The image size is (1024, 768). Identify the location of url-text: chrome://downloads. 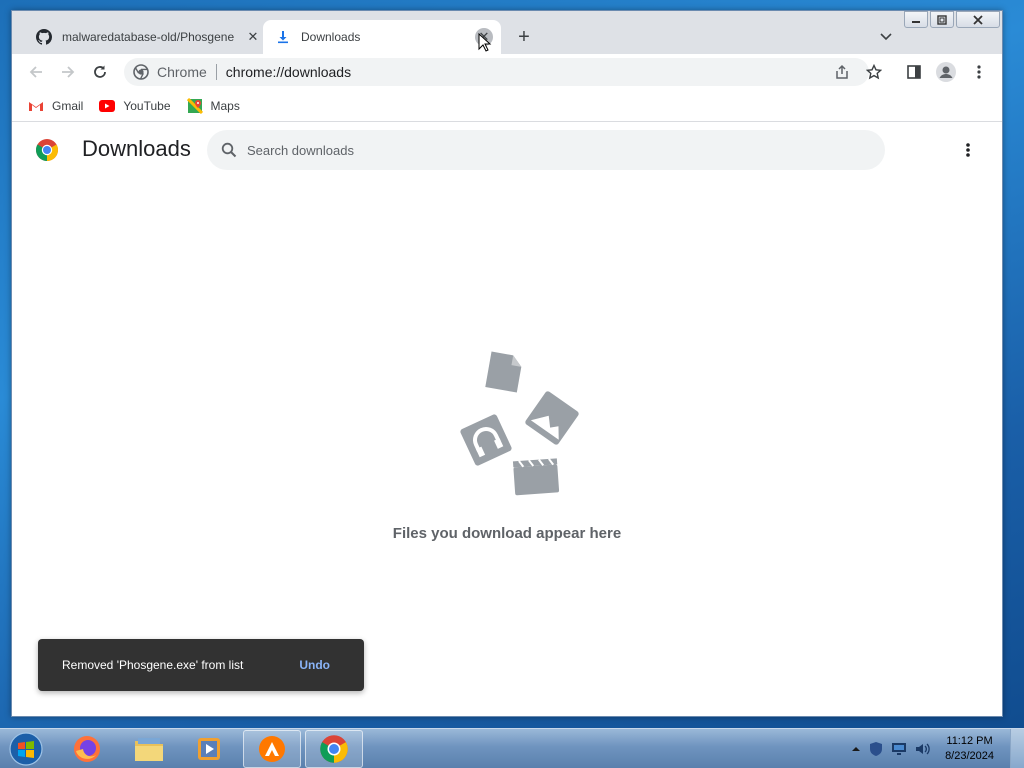
(288, 72).